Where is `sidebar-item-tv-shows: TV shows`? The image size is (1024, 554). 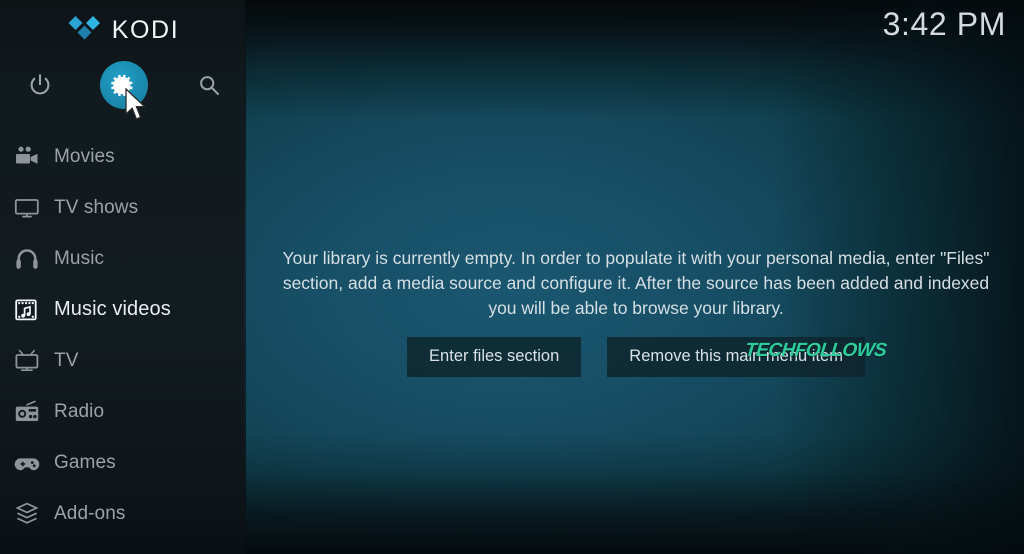 sidebar-item-tv-shows: TV shows is located at coordinates (123, 207).